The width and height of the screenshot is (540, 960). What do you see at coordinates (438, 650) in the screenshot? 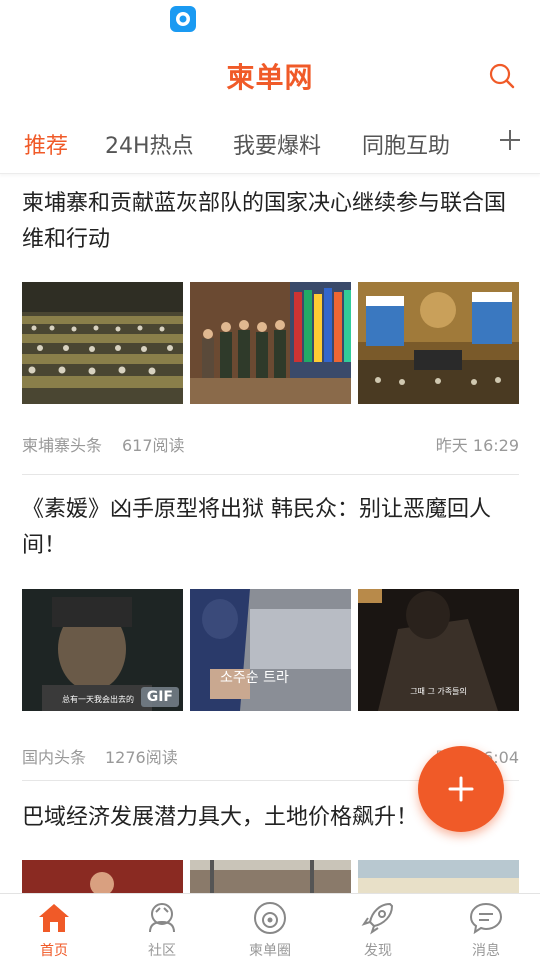
I see `article-image: 그때 그 가족들의` at bounding box center [438, 650].